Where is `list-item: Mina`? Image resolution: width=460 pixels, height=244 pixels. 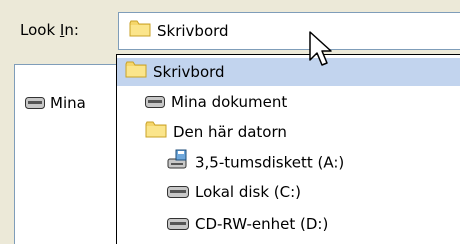
list-item: Mina is located at coordinates (55, 103).